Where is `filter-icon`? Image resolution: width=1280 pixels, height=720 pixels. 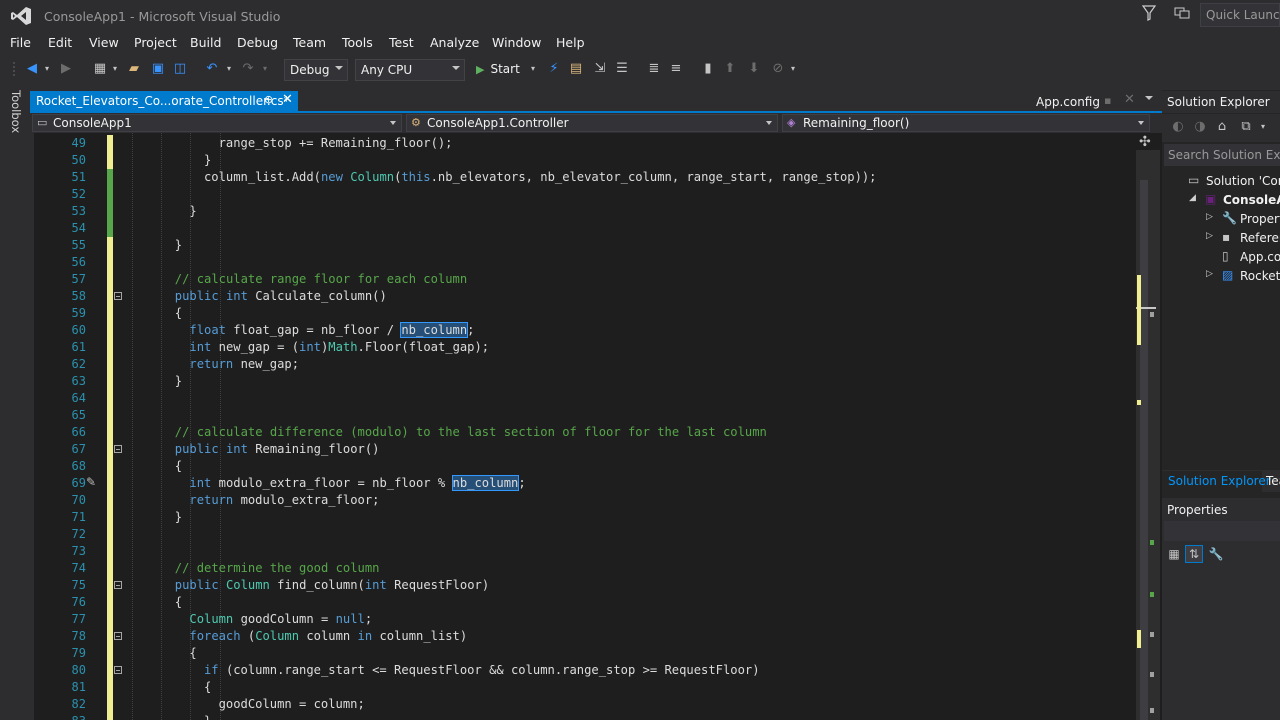 filter-icon is located at coordinates (1149, 14).